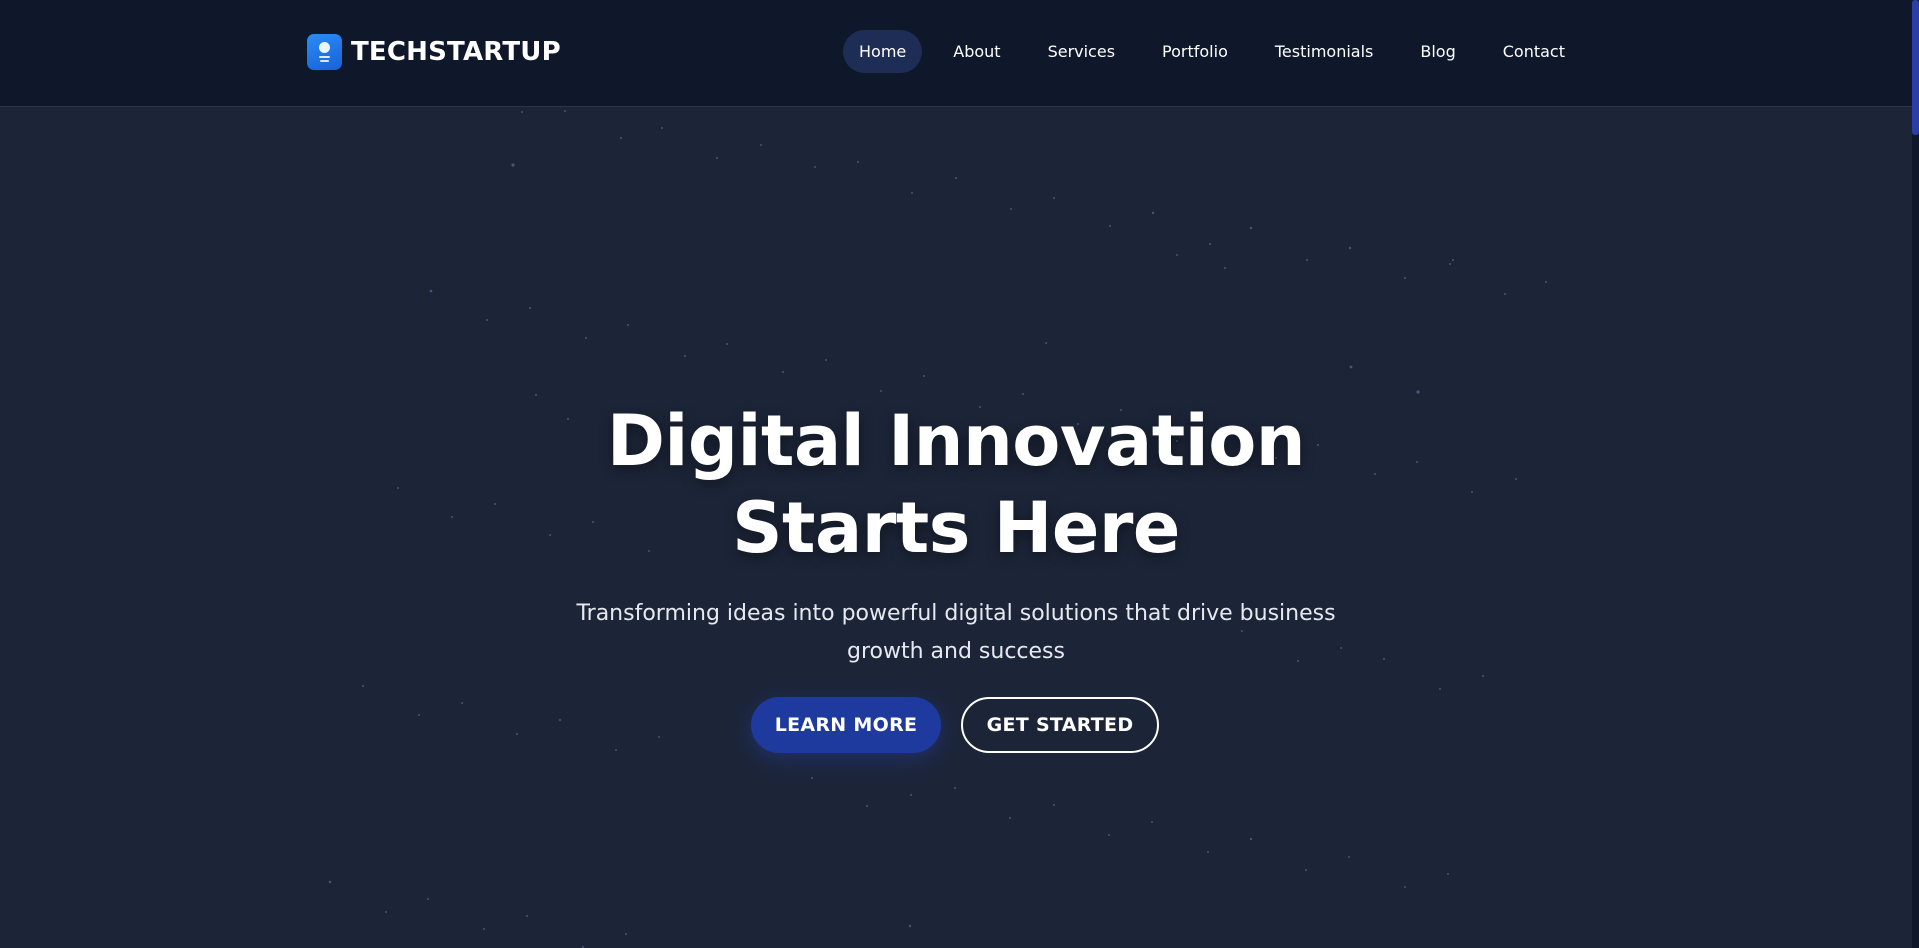  Describe the element at coordinates (1060, 725) in the screenshot. I see `get-started-button: GET STARTED` at that location.